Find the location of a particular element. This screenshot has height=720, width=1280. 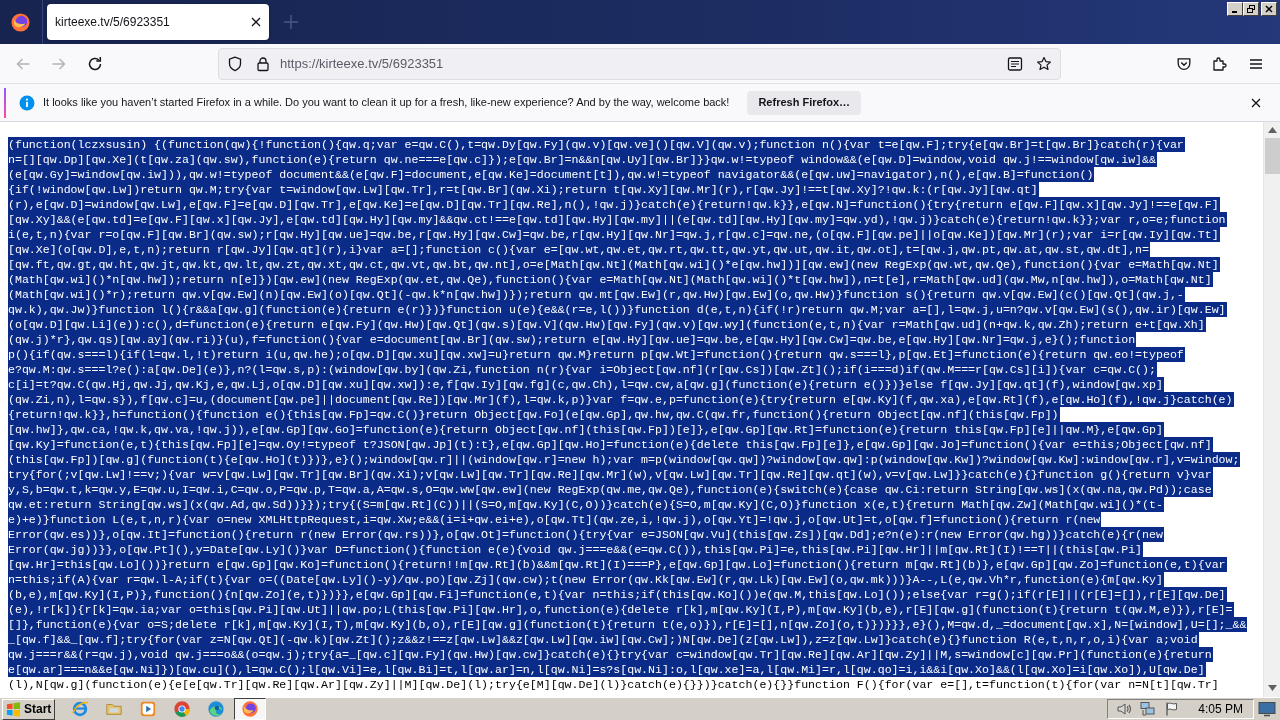

shield-icon is located at coordinates (235, 63).